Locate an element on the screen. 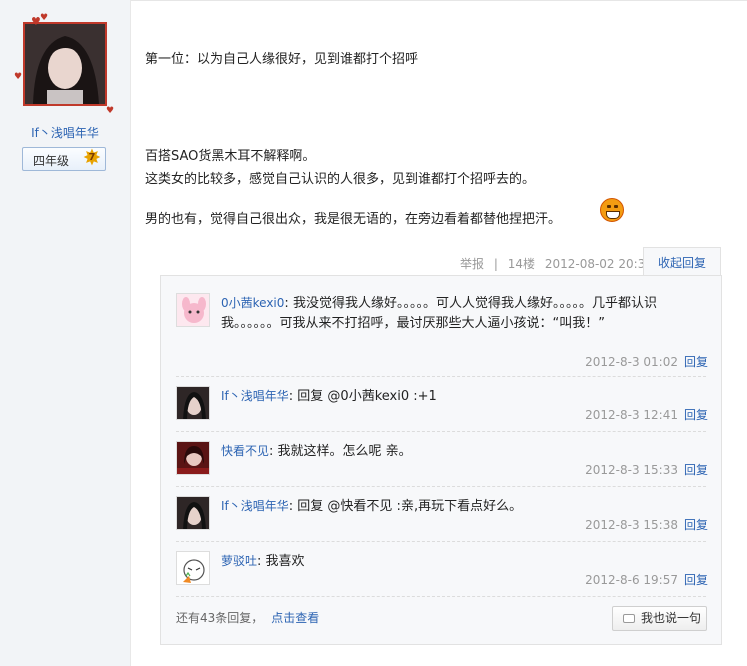  reply-content: 我就这样。怎么呢 亲。 is located at coordinates (344, 451).